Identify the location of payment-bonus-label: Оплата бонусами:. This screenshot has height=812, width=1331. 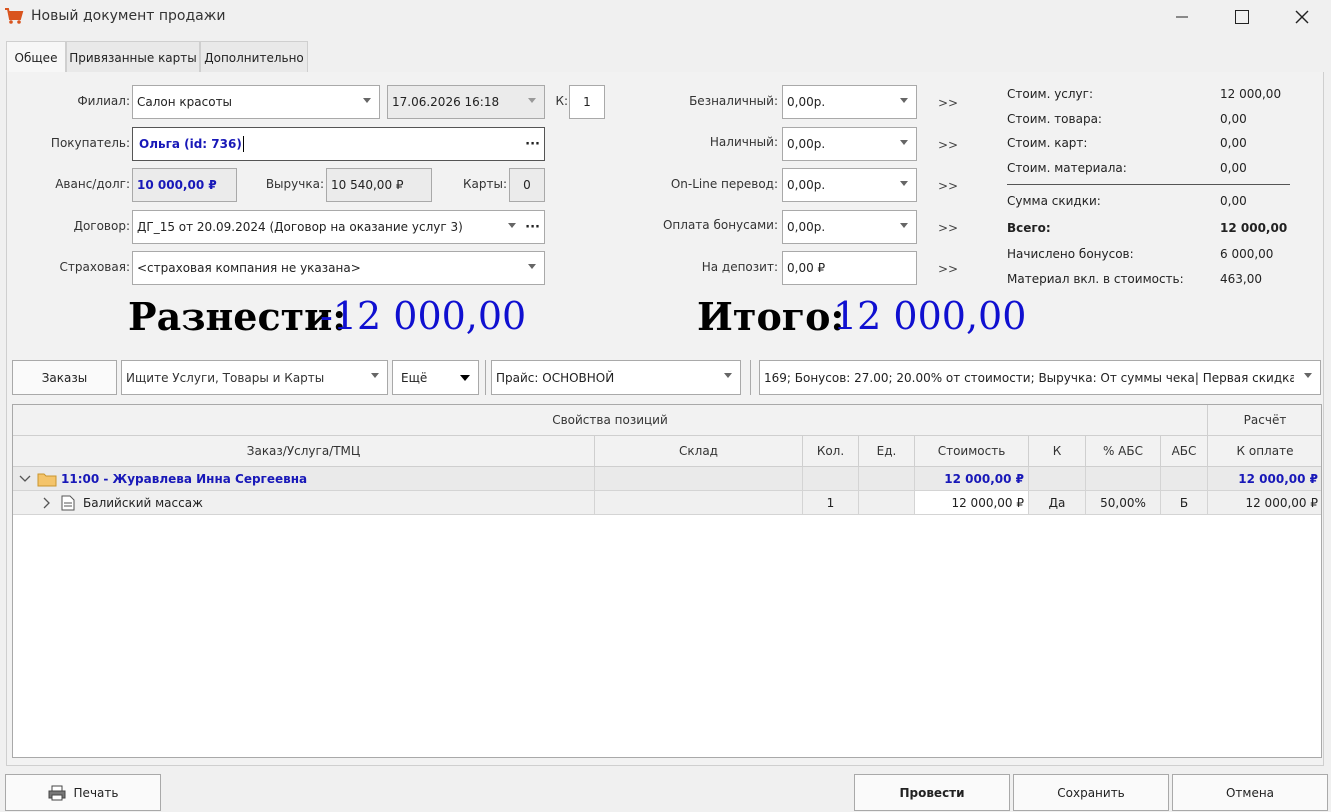
(720, 225).